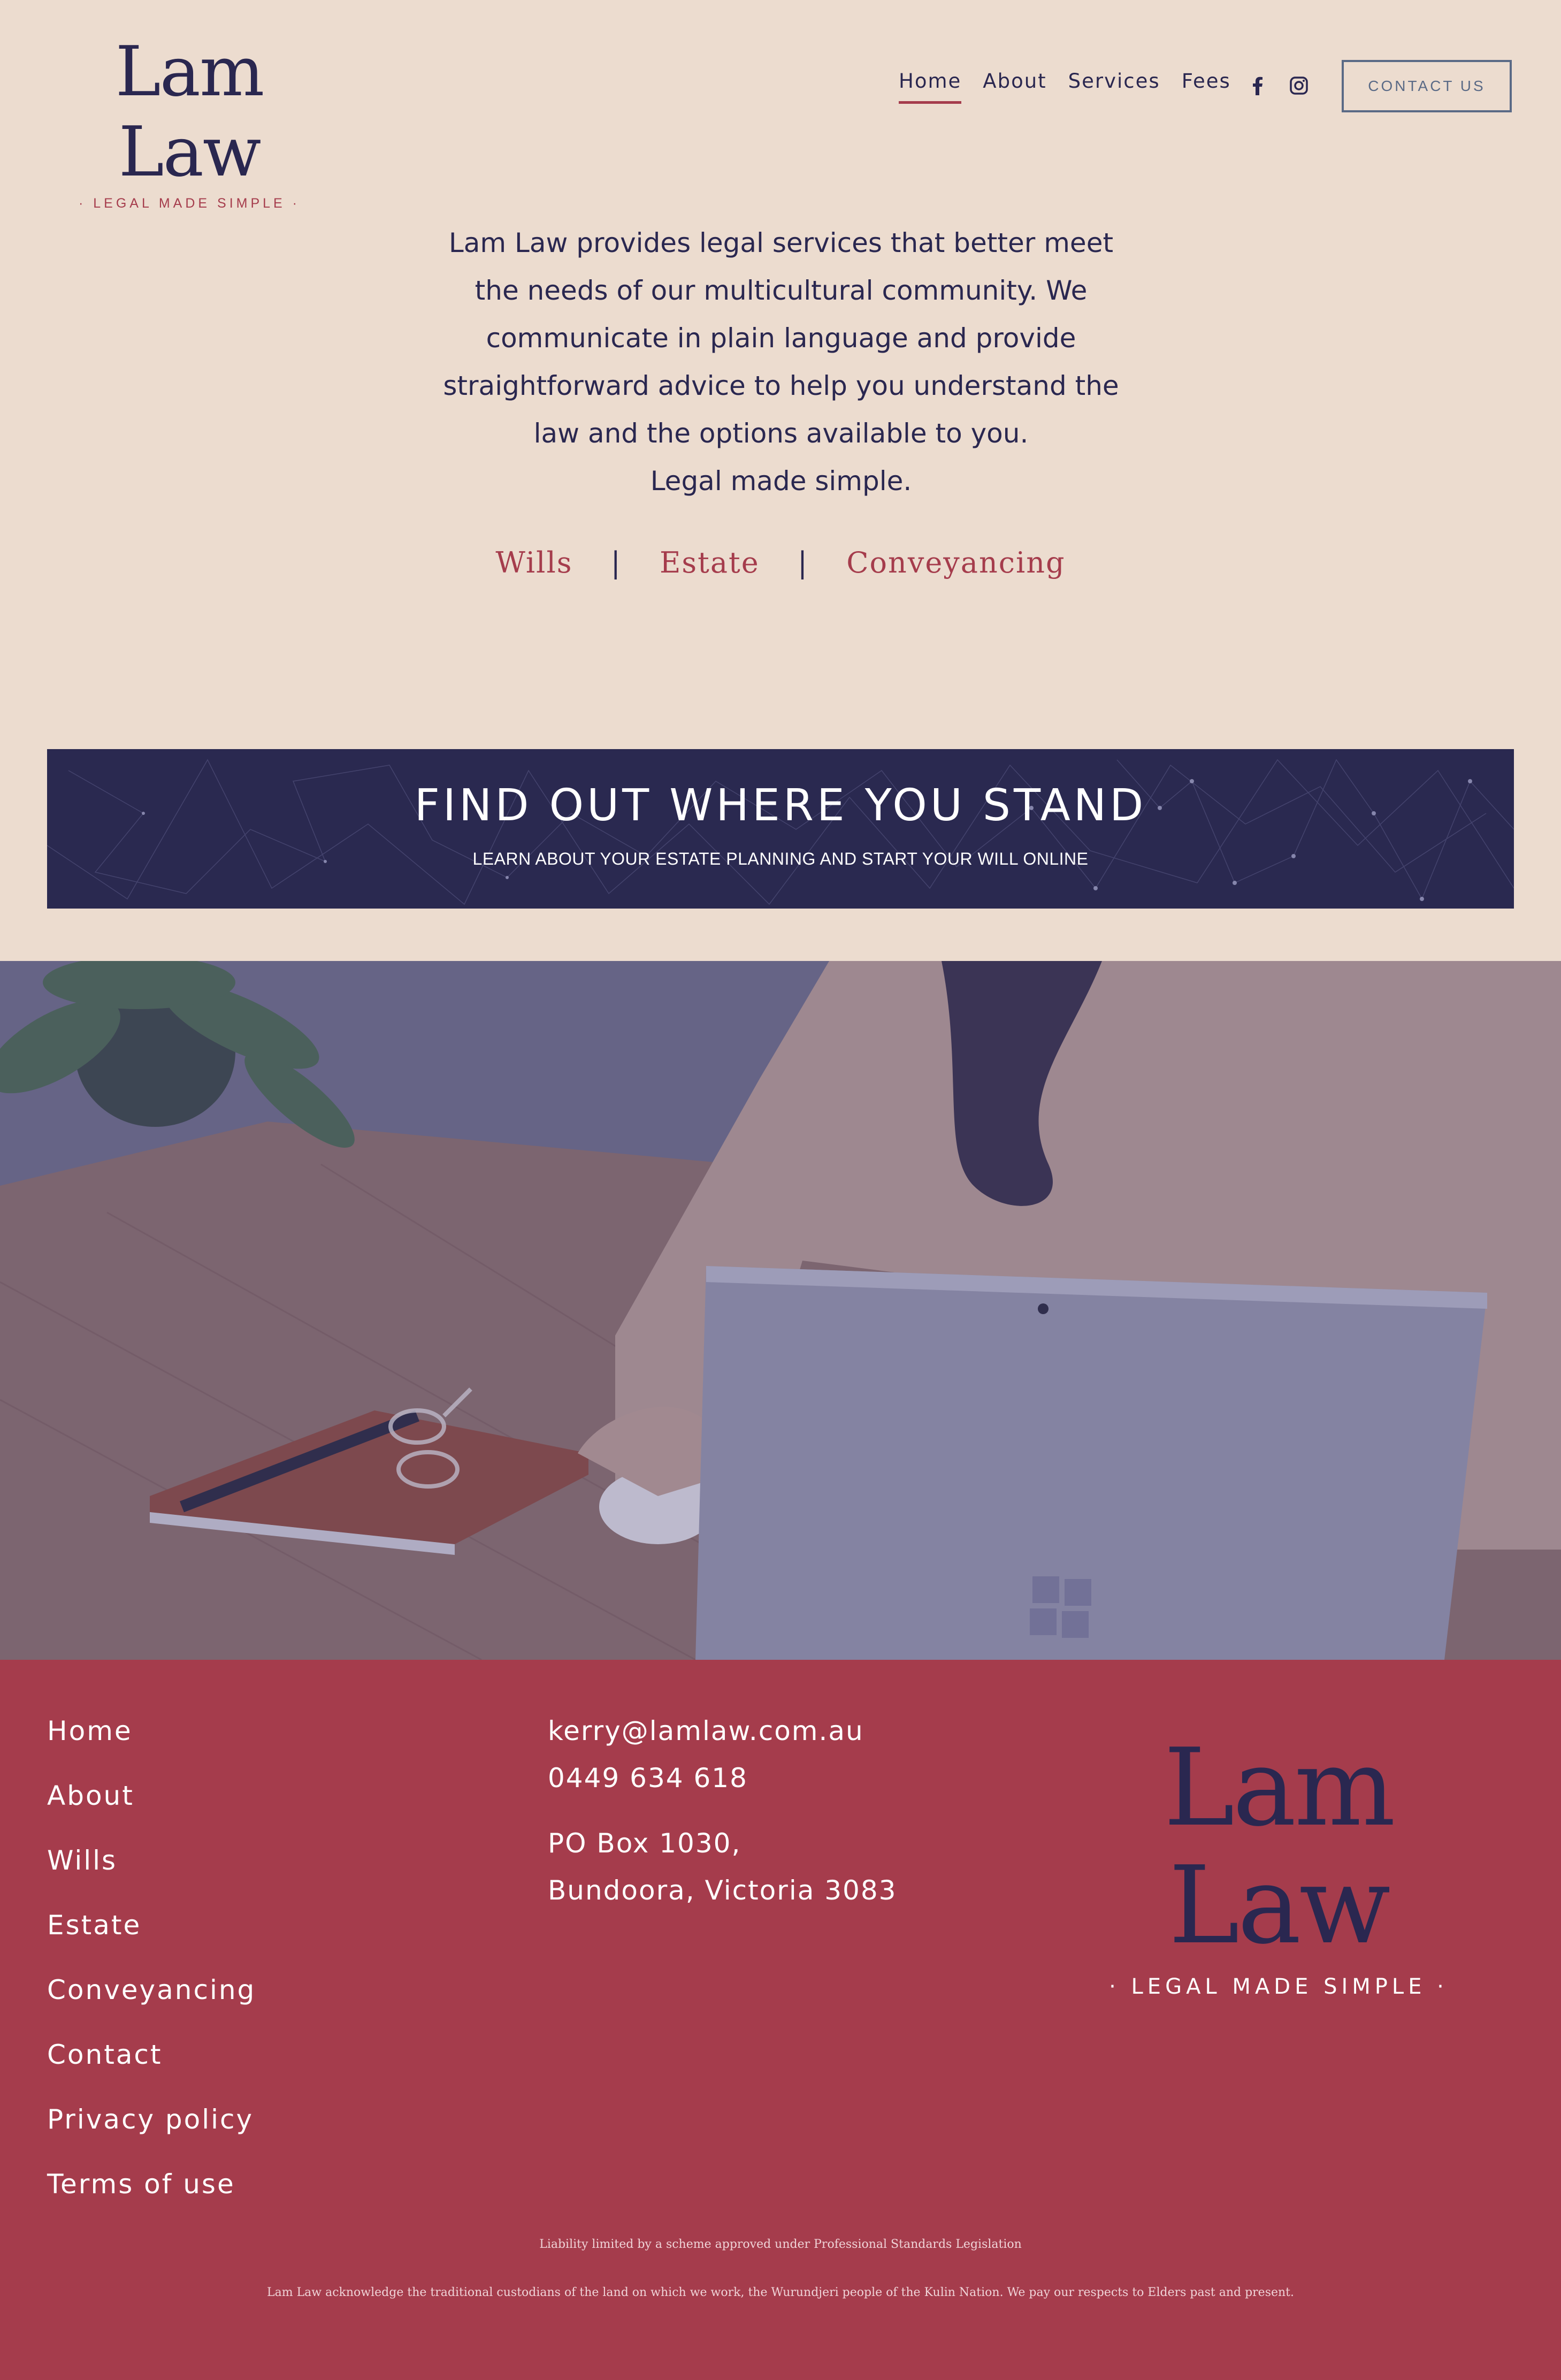 Image resolution: width=1561 pixels, height=2380 pixels. What do you see at coordinates (533, 562) in the screenshot?
I see `service-wills-link: Wills` at bounding box center [533, 562].